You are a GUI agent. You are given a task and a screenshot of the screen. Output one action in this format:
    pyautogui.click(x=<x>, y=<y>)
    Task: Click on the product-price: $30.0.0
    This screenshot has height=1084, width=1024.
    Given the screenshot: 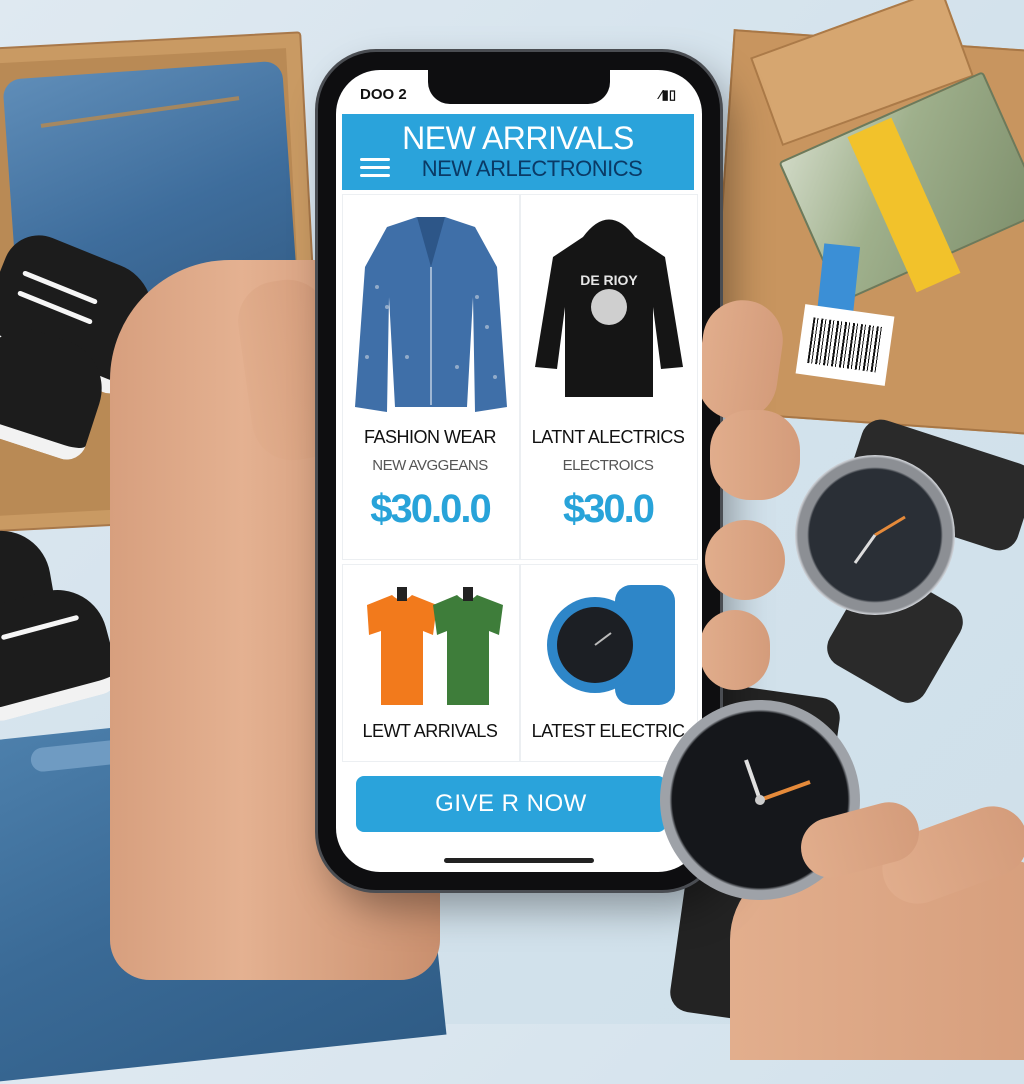 What is the action you would take?
    pyautogui.click(x=430, y=509)
    